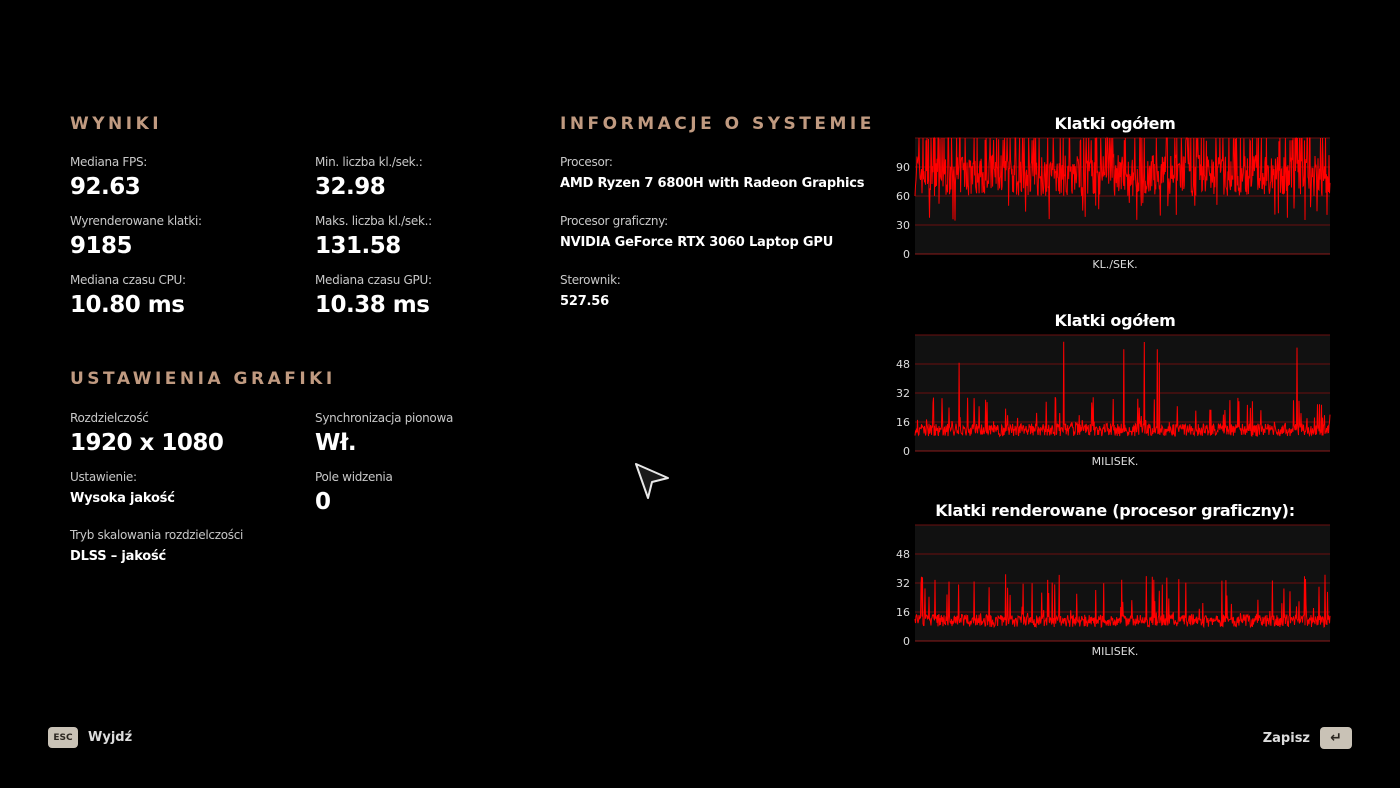 This screenshot has height=788, width=1400. I want to click on esc-key-icon: ESC, so click(63, 737).